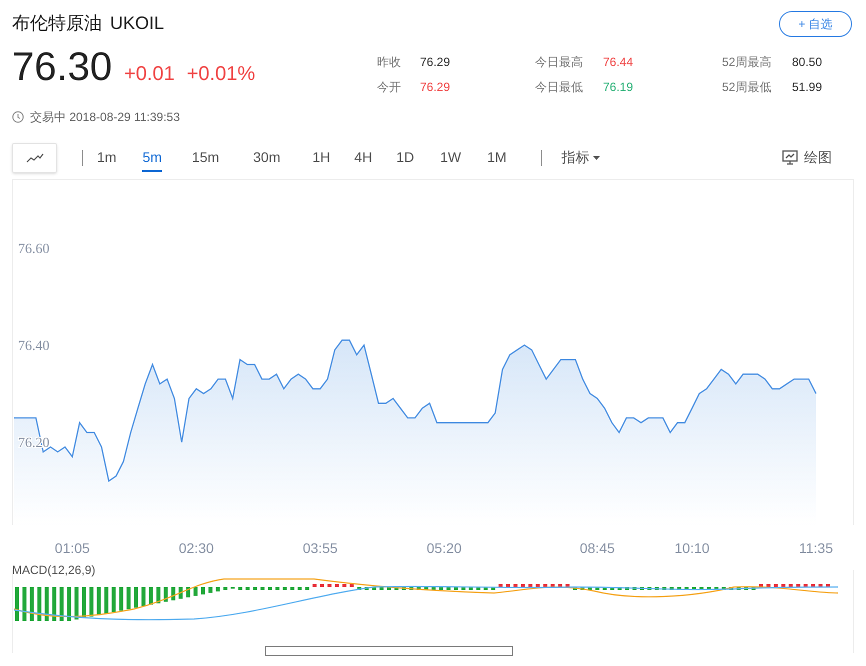 Image resolution: width=866 pixels, height=666 pixels. I want to click on interval-tab: 1m, so click(106, 157).